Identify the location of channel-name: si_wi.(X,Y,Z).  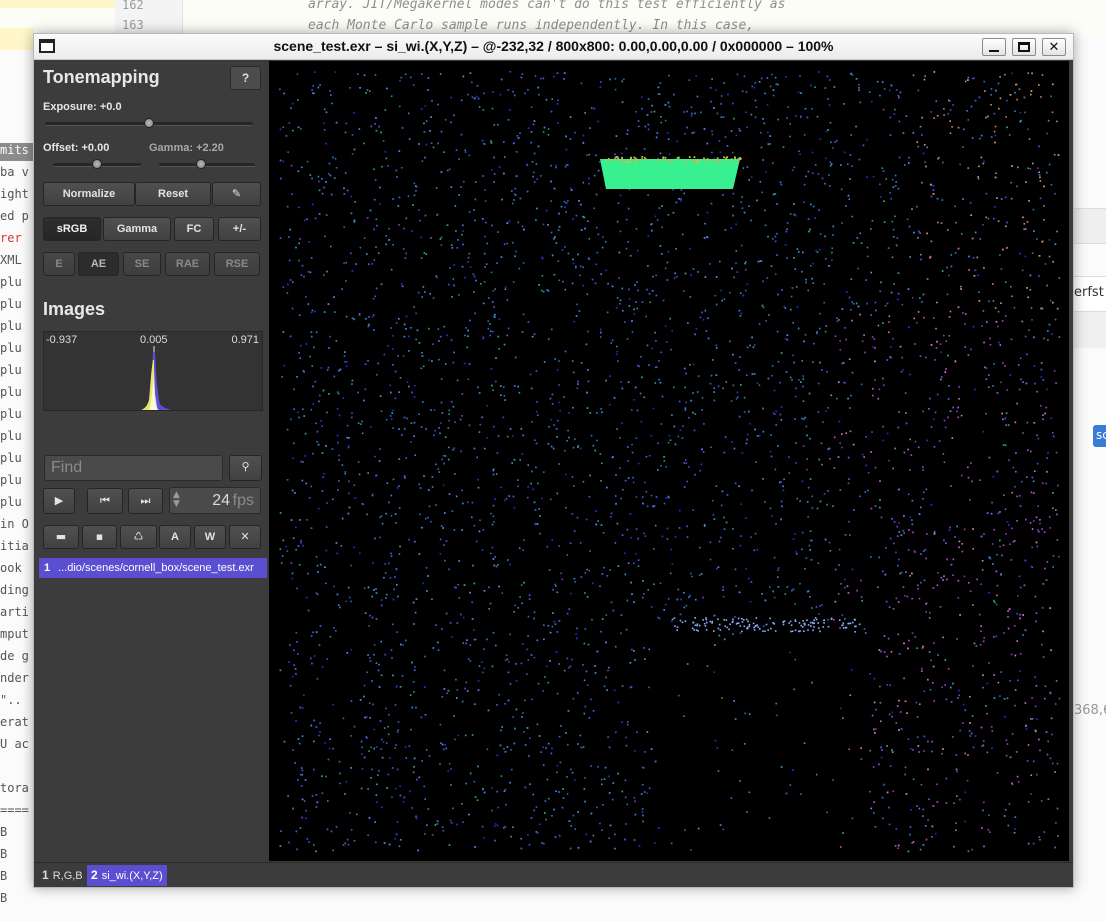
(132, 876).